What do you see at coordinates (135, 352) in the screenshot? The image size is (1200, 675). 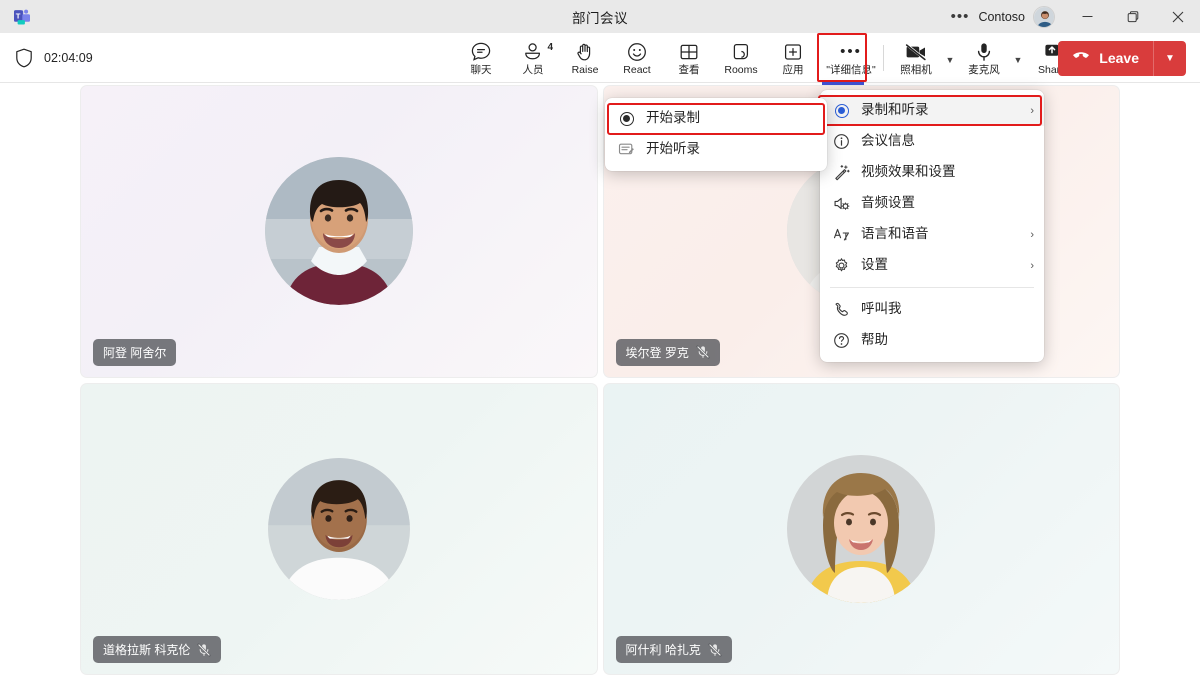 I see `participant-nametag: 阿登 阿舍尔` at bounding box center [135, 352].